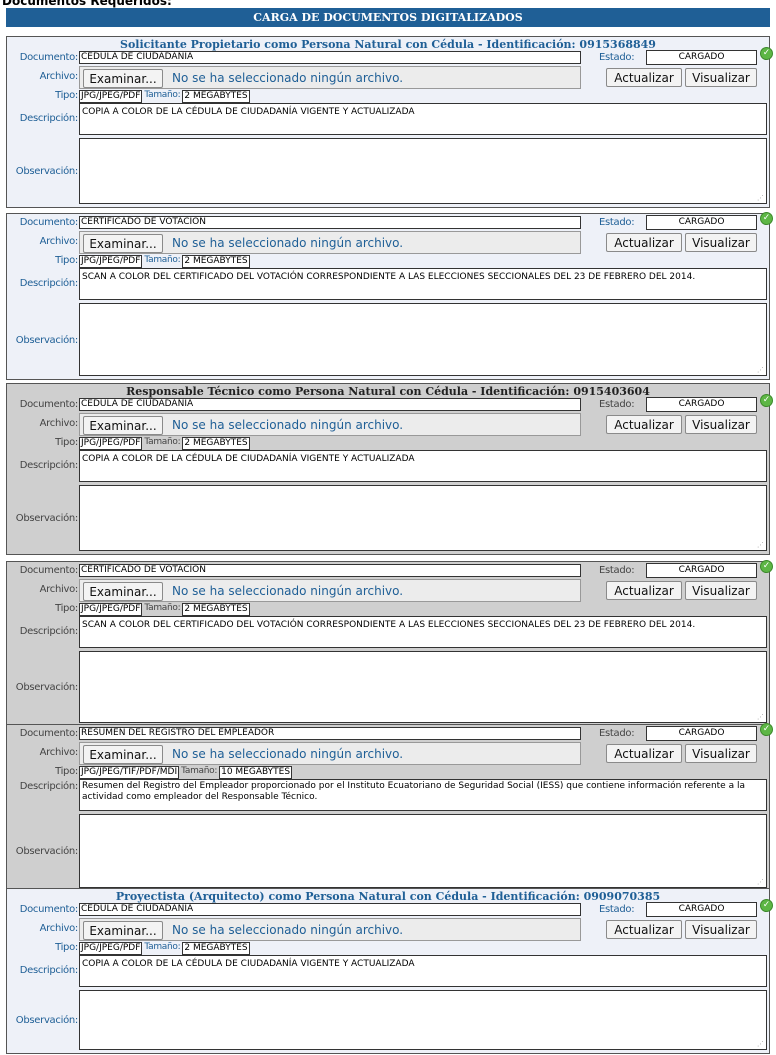  What do you see at coordinates (129, 772) in the screenshot?
I see `tipo-field: JPG/JPEG/TIF/PDF/MDI` at bounding box center [129, 772].